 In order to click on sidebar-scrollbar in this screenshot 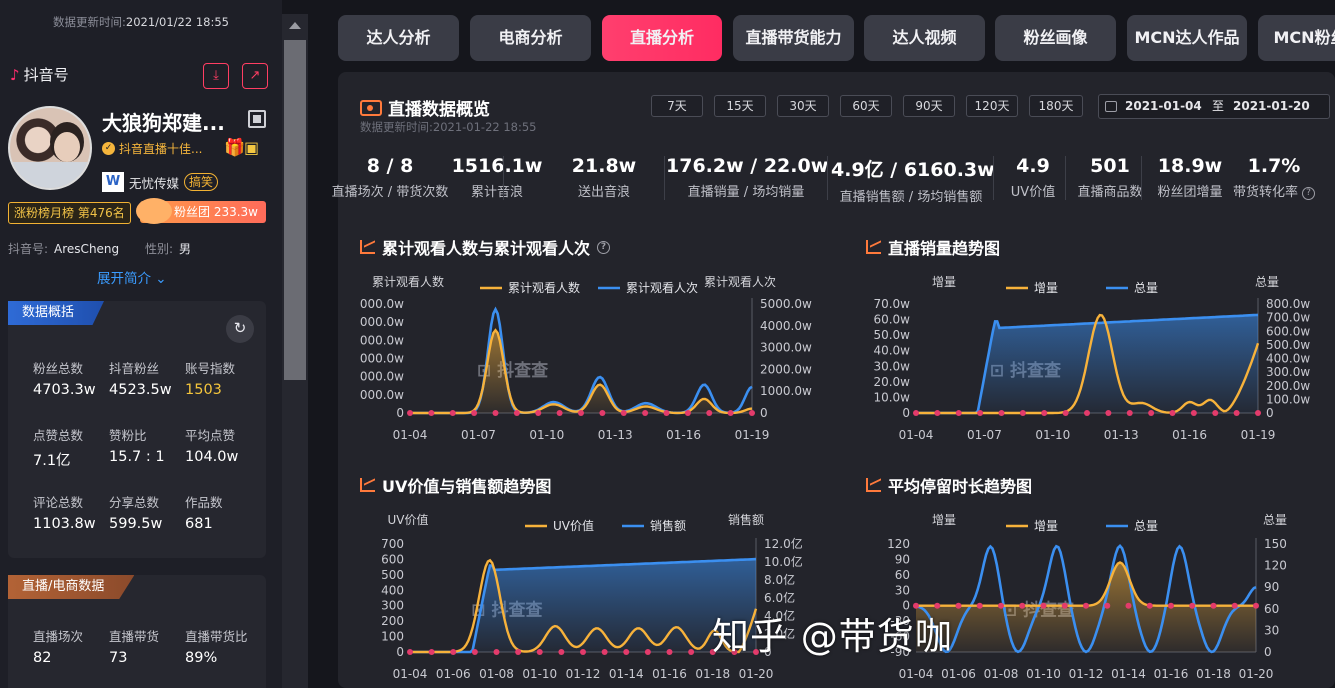, I will do `click(295, 351)`.